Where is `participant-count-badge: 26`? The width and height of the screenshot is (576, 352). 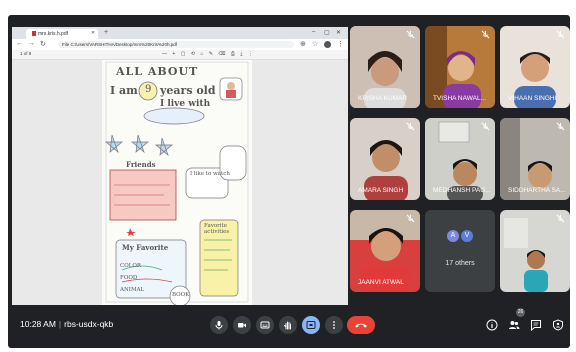 participant-count-badge: 26 is located at coordinates (520, 312).